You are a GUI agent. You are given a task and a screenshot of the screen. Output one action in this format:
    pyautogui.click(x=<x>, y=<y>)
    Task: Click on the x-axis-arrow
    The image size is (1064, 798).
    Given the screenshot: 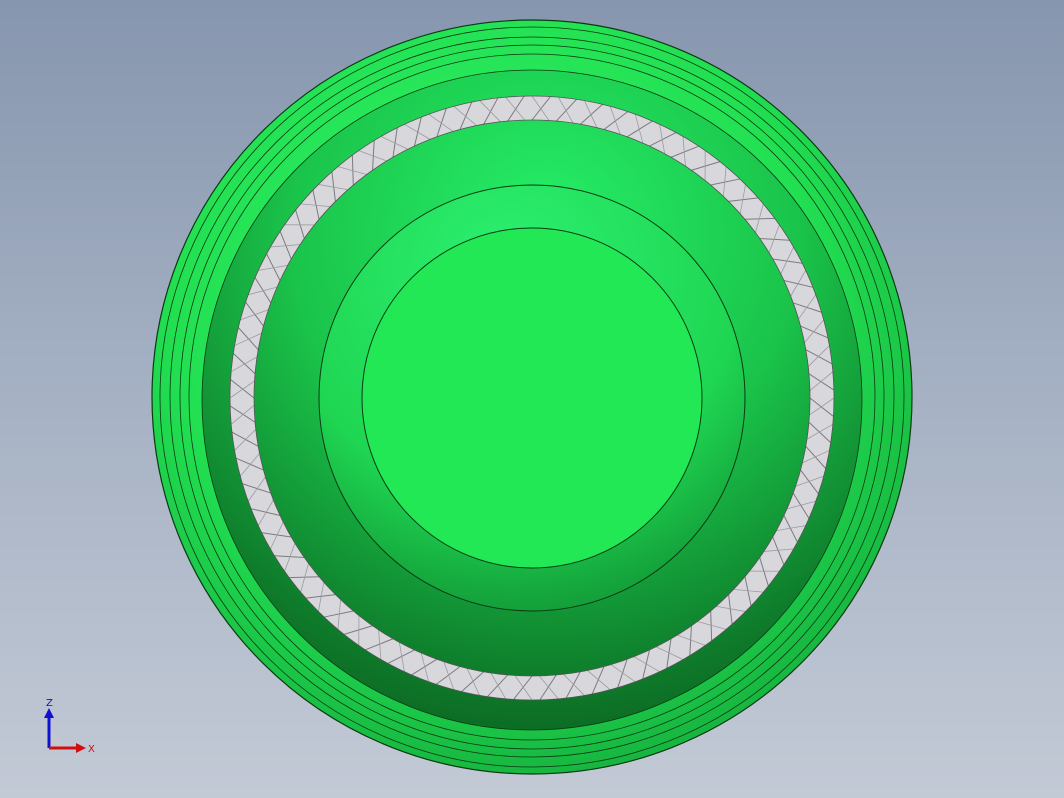 What is the action you would take?
    pyautogui.click(x=81, y=748)
    